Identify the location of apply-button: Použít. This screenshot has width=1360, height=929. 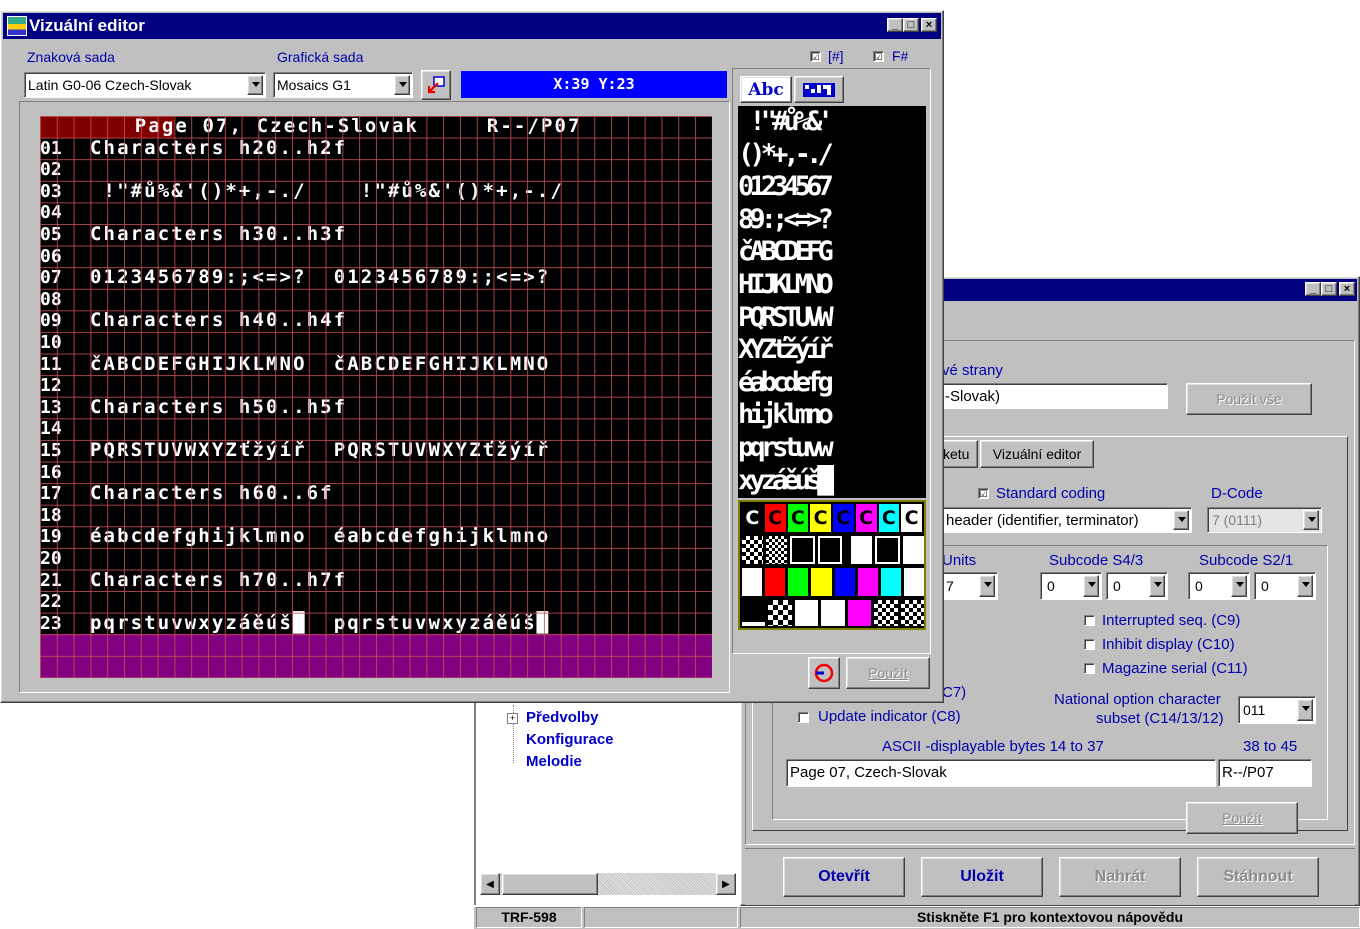
(1242, 818).